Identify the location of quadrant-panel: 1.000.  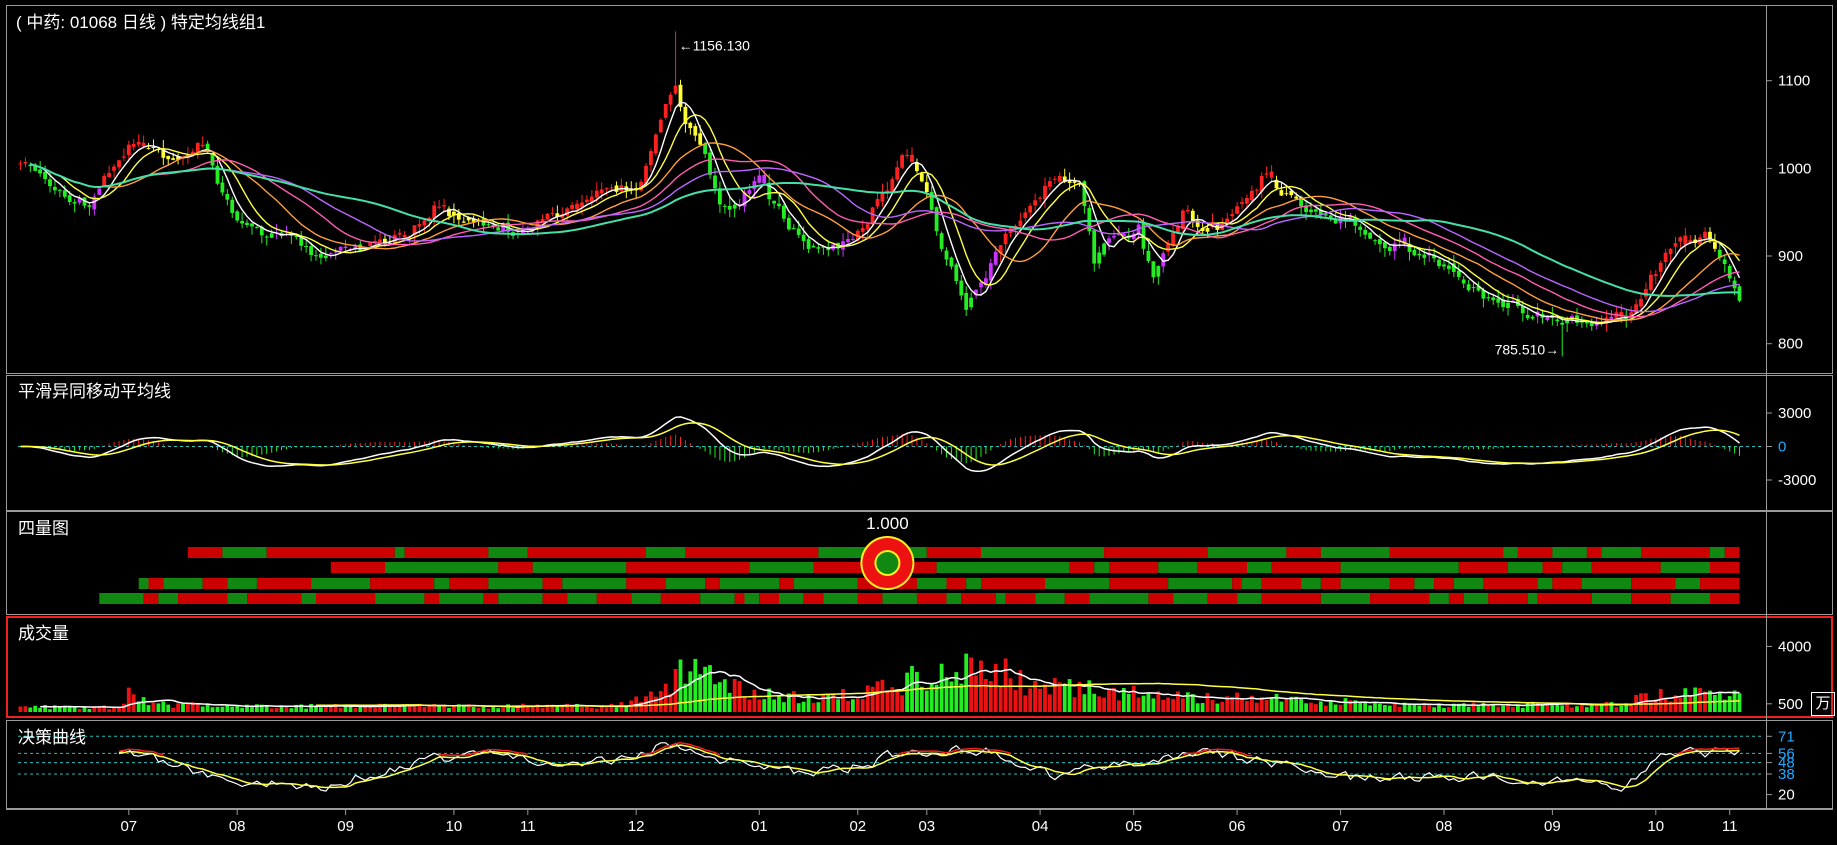
(919, 559).